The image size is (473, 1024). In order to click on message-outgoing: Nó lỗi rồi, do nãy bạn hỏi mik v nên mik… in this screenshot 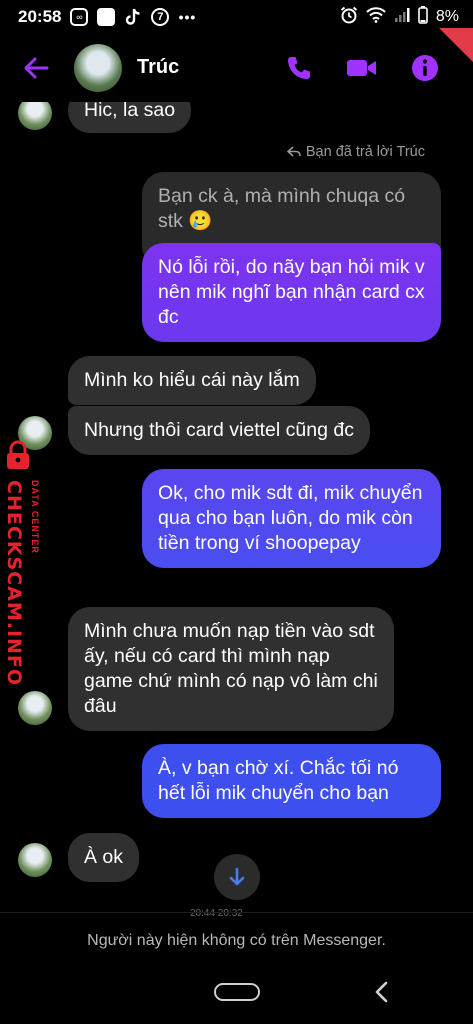, I will do `click(291, 292)`.